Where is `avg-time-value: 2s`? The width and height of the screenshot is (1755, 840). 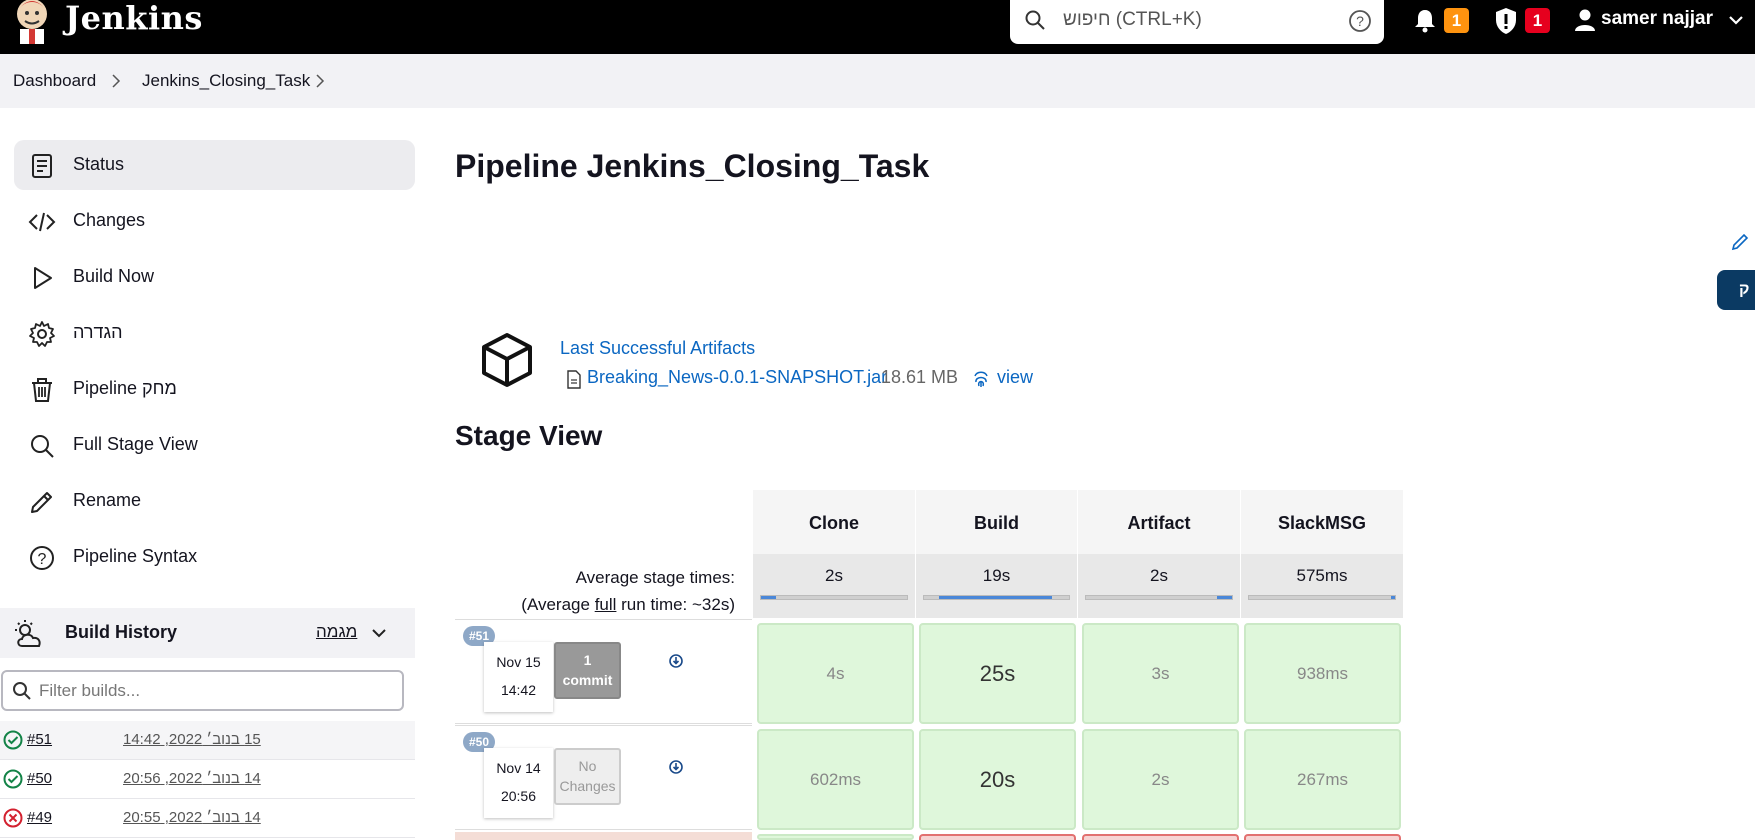 avg-time-value: 2s is located at coordinates (1159, 575).